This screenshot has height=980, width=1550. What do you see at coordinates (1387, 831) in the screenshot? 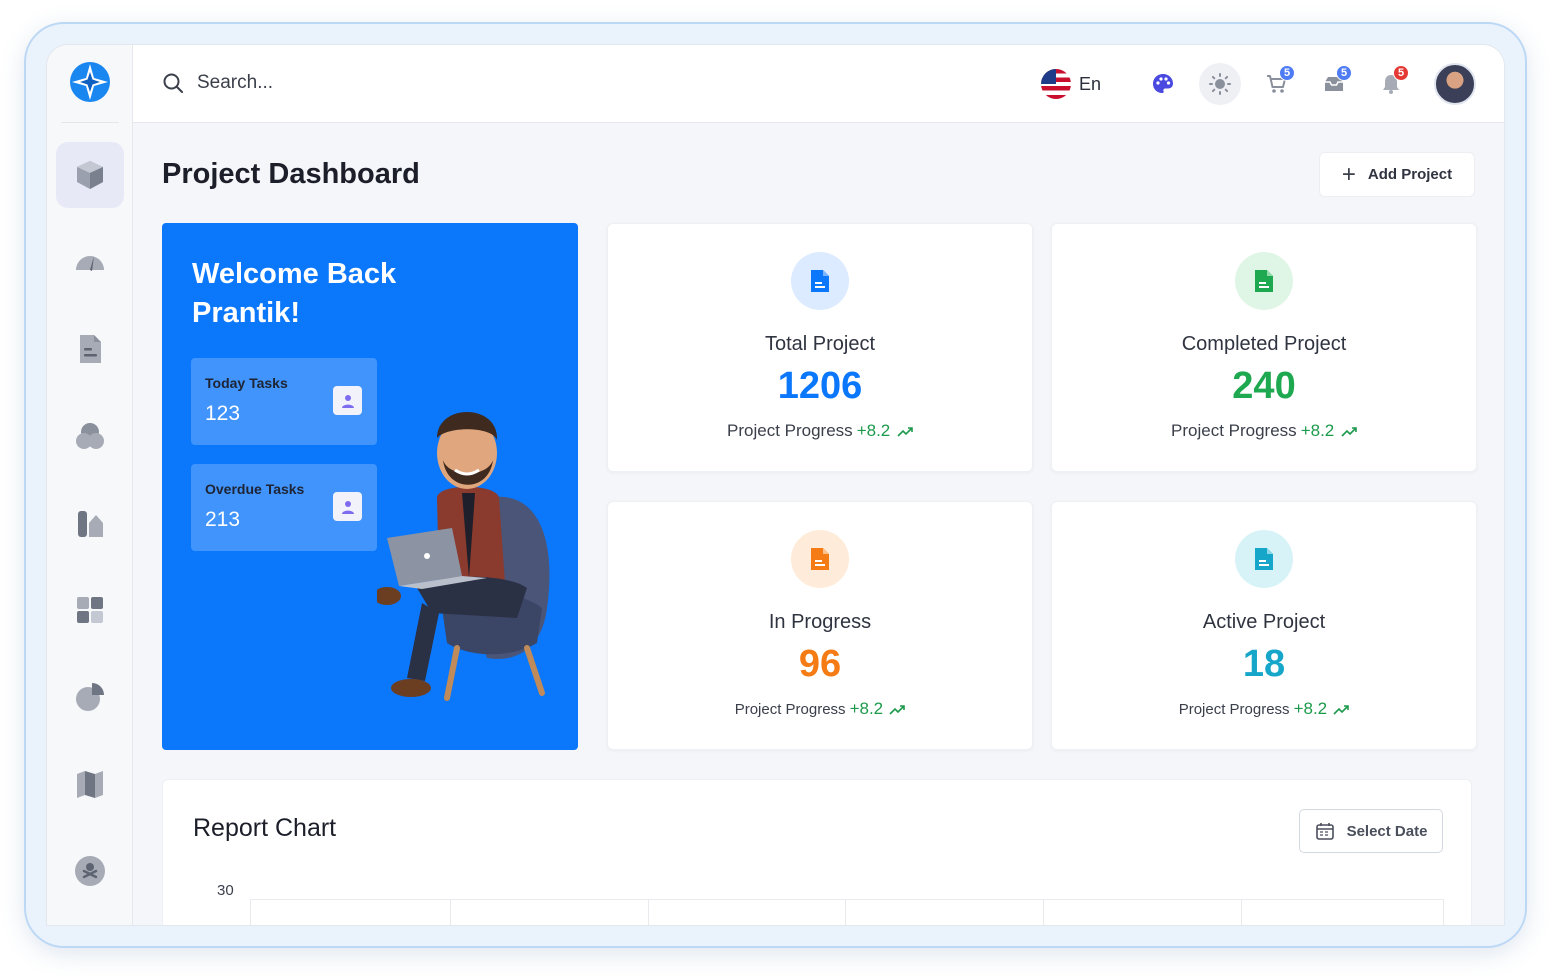
I see `select-date-label: Select Date` at bounding box center [1387, 831].